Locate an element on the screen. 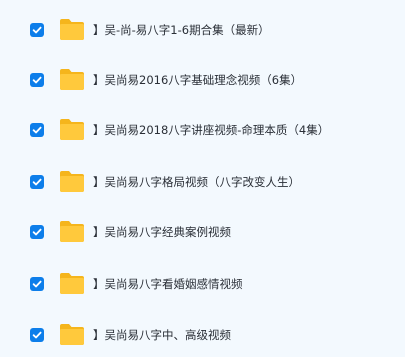 The image size is (405, 357). file-name: 】吴尚易2016八字基础理念视频（6集） is located at coordinates (197, 80).